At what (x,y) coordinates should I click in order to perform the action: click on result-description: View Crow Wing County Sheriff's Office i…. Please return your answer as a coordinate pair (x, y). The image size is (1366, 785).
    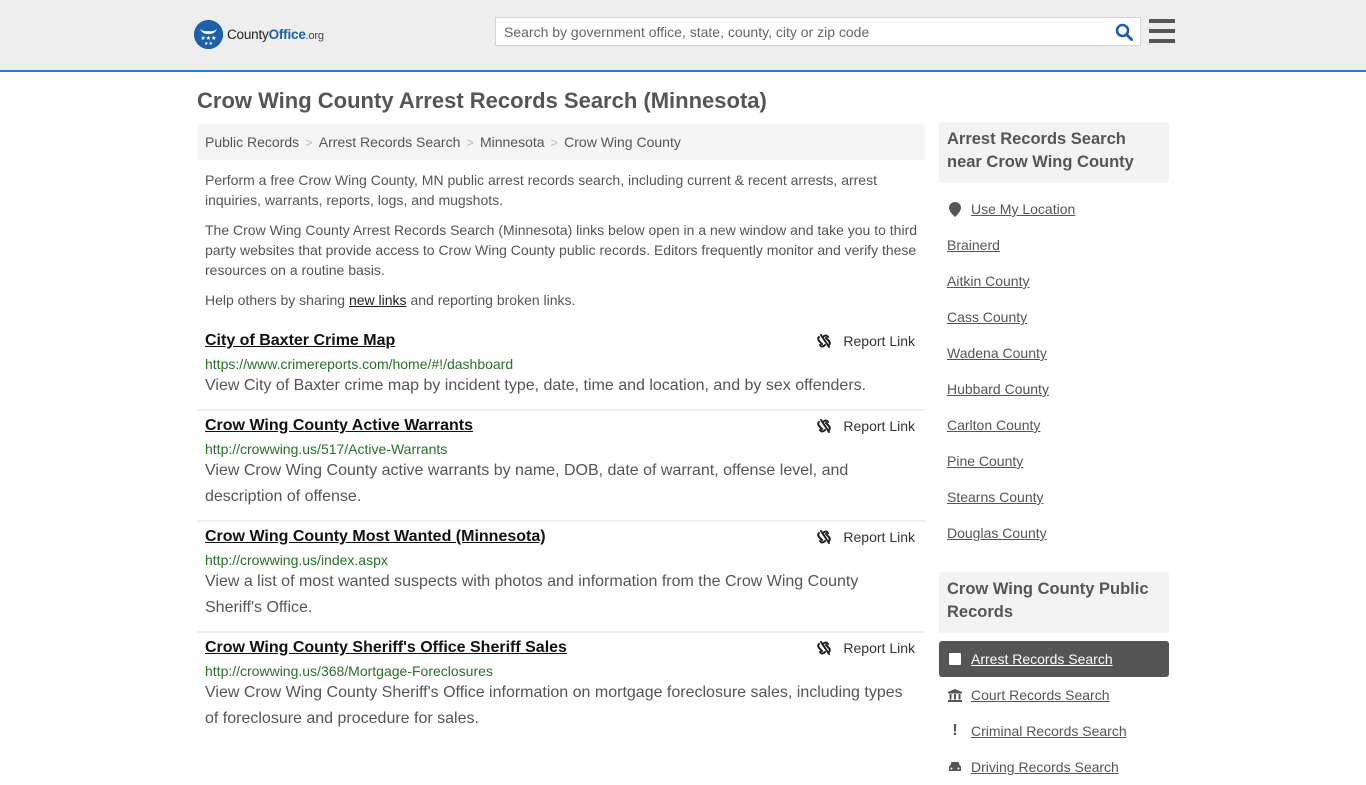
    Looking at the image, I should click on (554, 705).